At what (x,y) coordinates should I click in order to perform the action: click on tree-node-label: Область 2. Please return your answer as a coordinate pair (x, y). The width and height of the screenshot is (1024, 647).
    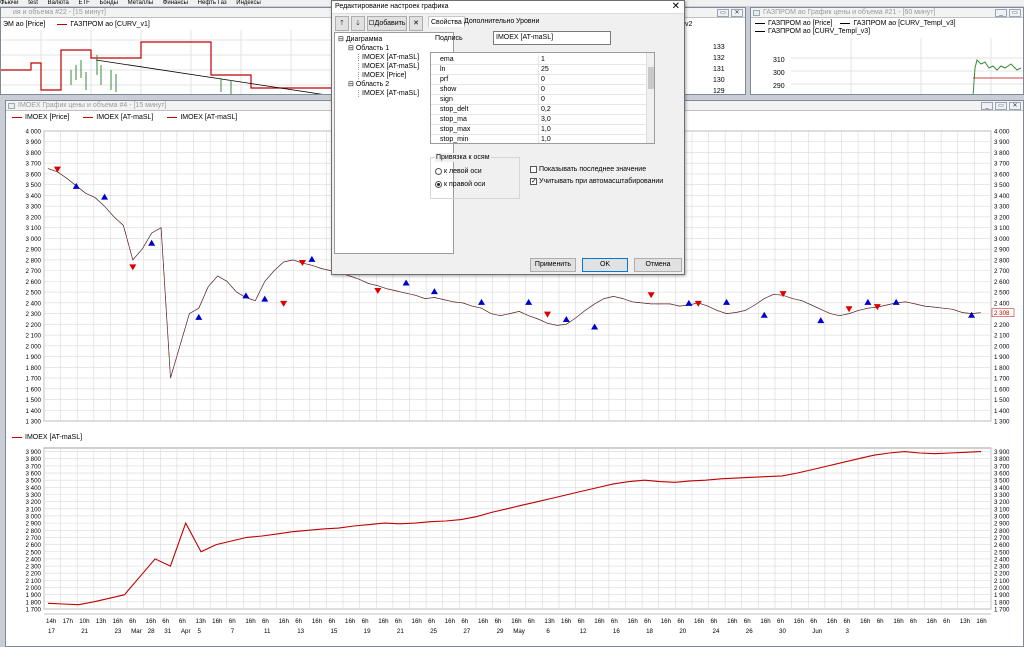
    Looking at the image, I should click on (372, 84).